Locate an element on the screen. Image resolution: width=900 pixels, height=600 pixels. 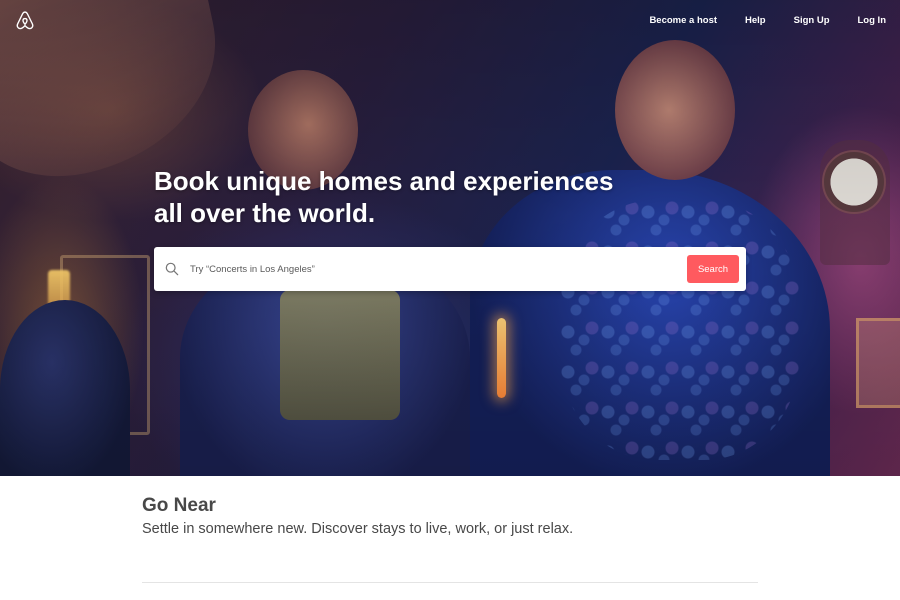
airbnb-logo-glyph is located at coordinates (25, 20).